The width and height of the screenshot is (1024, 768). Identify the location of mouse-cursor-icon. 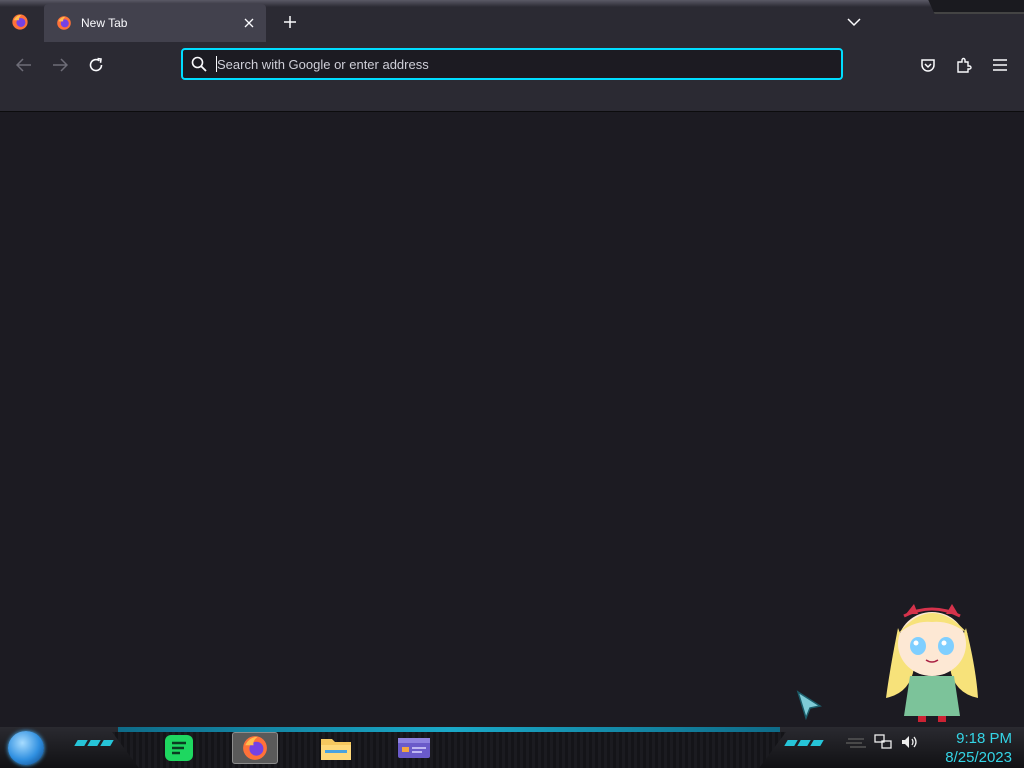
(809, 707).